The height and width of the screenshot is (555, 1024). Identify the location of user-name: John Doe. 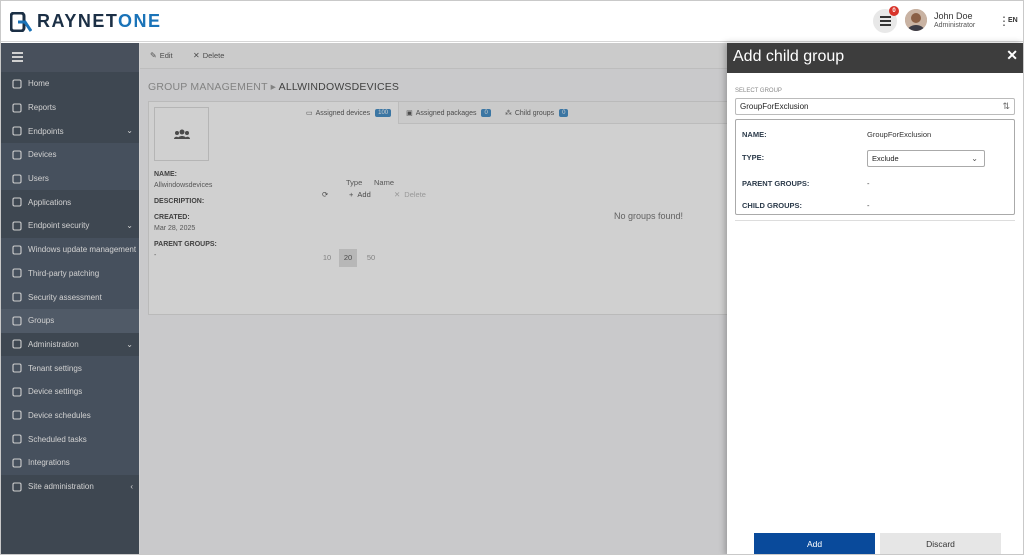
(953, 16).